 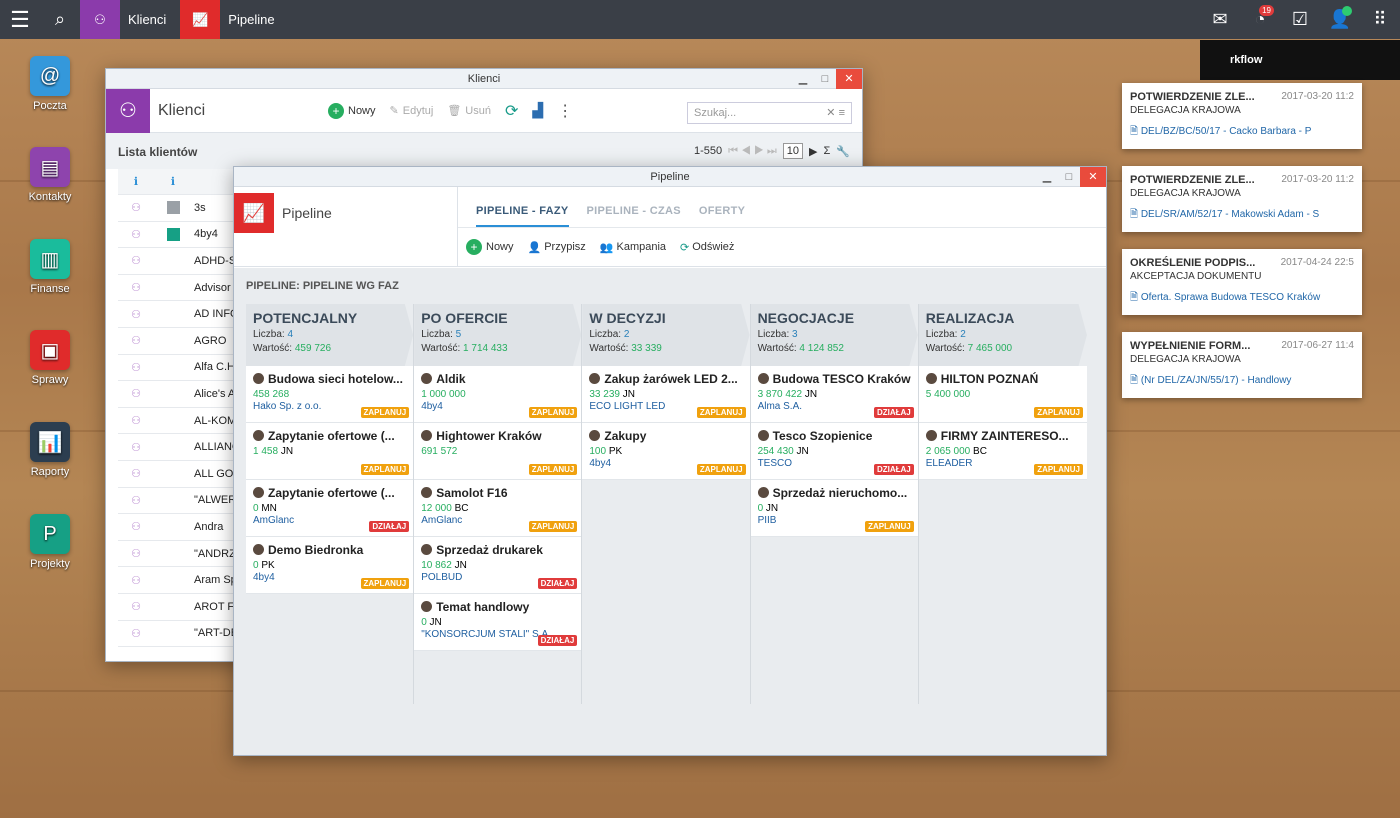 What do you see at coordinates (793, 151) in the screenshot?
I see `page-size-input: 10` at bounding box center [793, 151].